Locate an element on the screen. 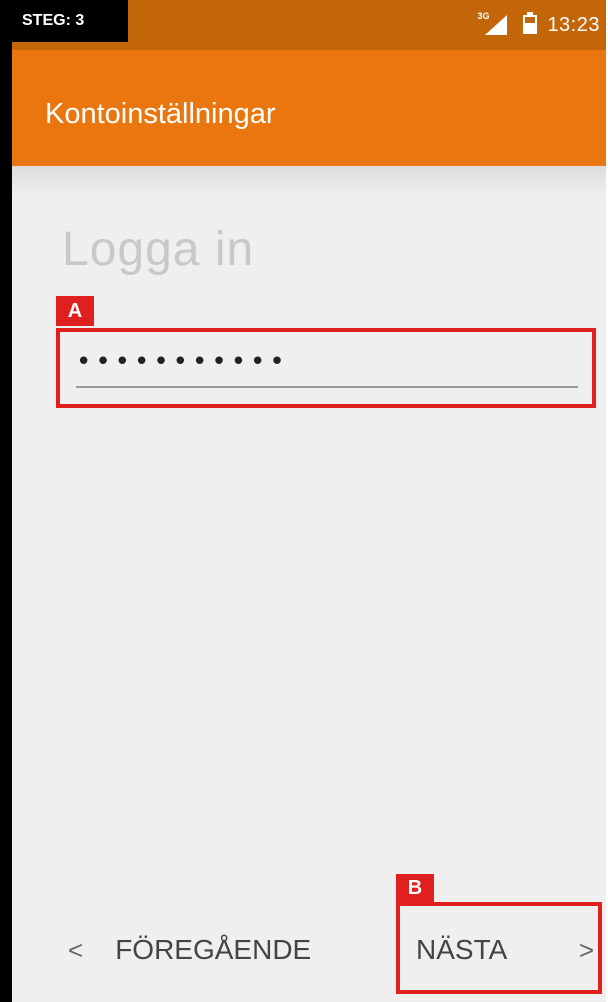  app-bar: Kontoinställningar is located at coordinates (309, 108).